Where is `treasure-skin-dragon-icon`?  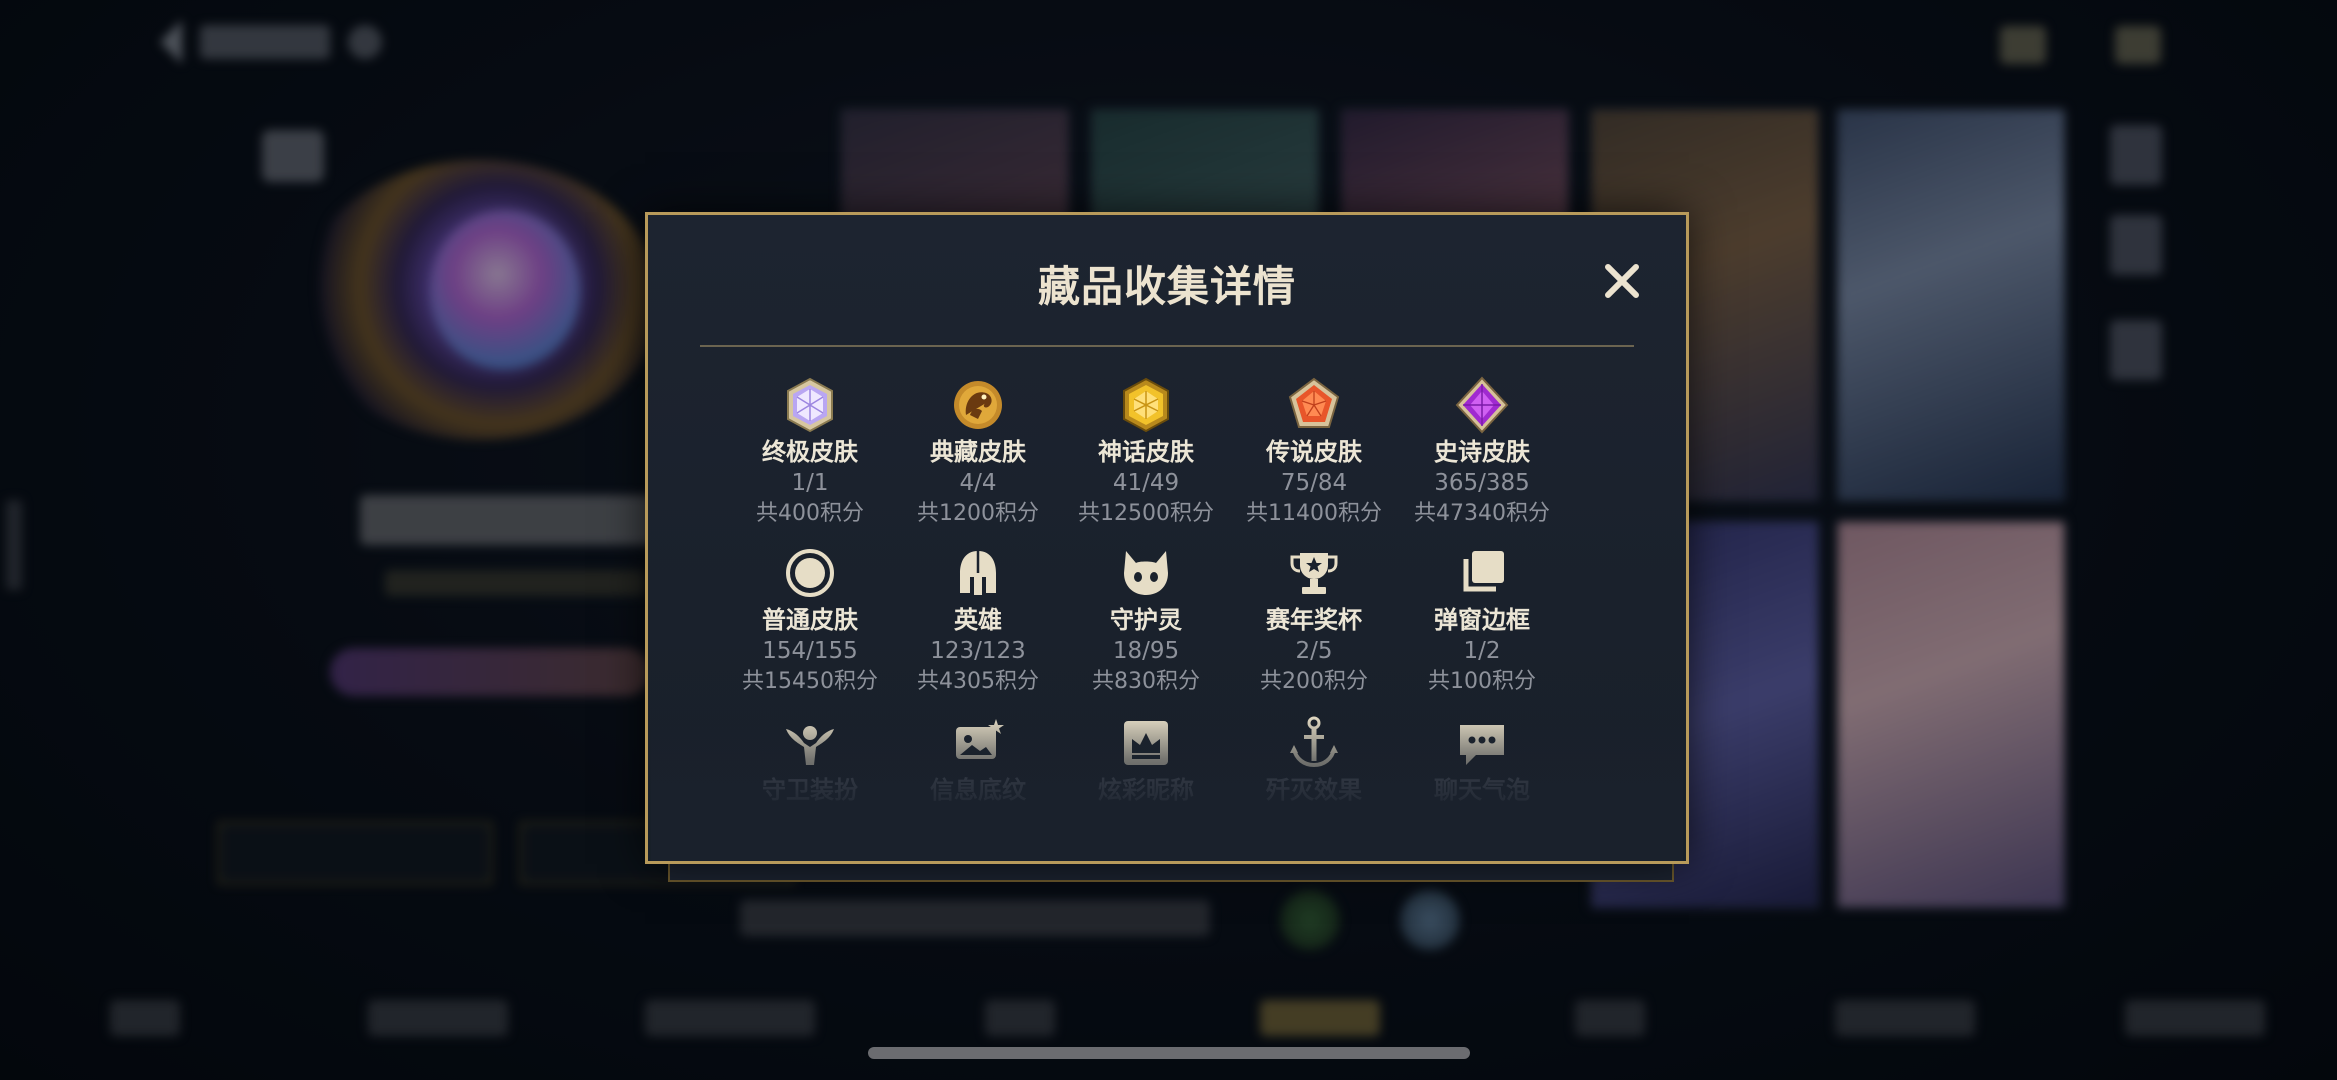 treasure-skin-dragon-icon is located at coordinates (978, 405).